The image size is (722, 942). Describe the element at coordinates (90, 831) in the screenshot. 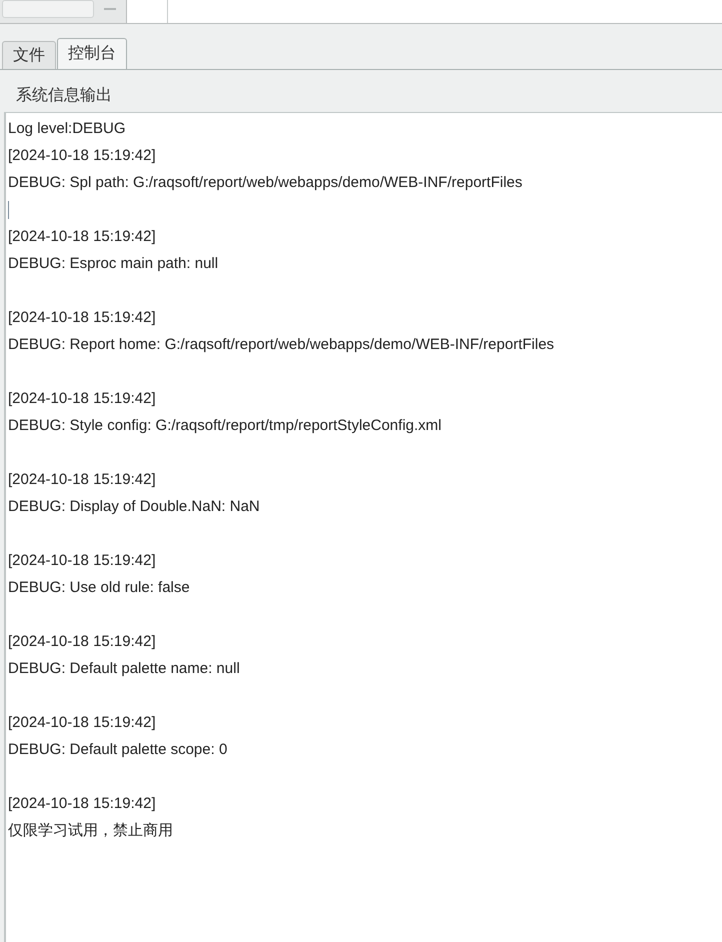

I see `log-message: 仅限学习试用，禁止商用` at that location.